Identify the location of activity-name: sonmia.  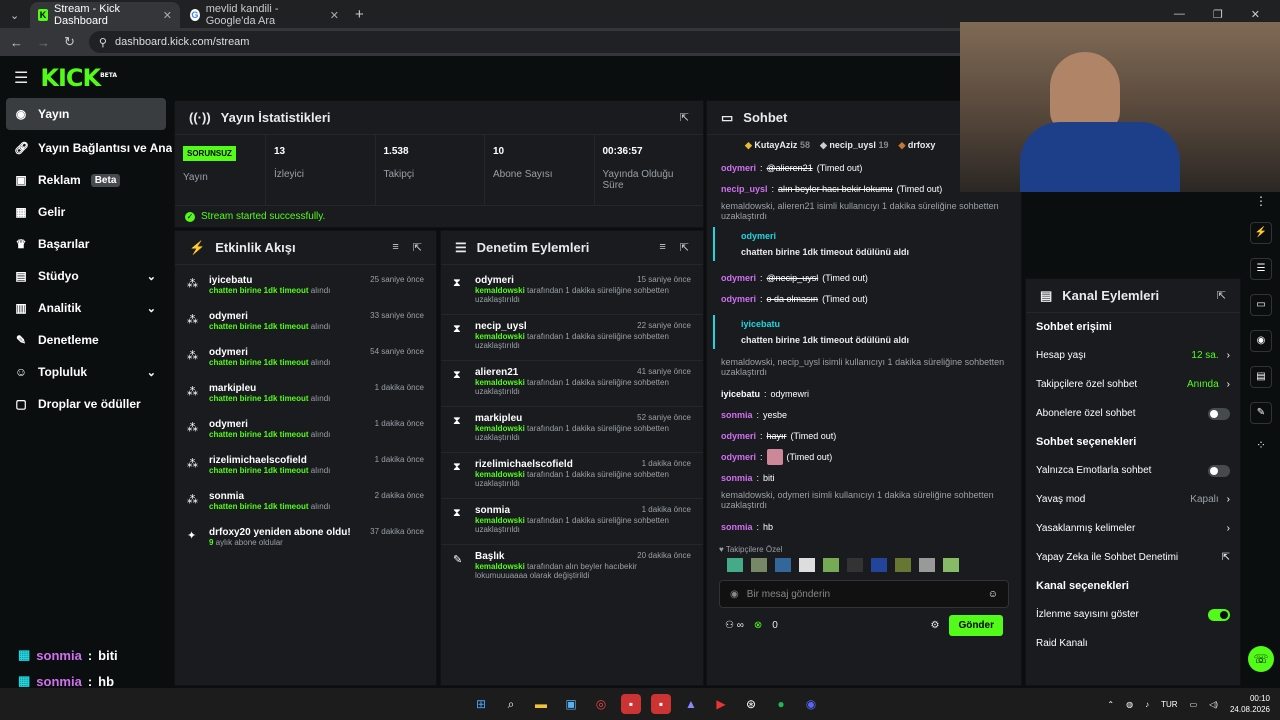
(269, 496).